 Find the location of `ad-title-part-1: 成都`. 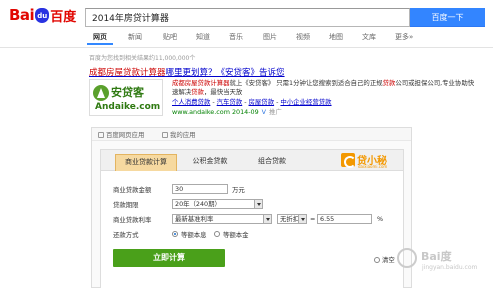

ad-title-part-1: 成都 is located at coordinates (98, 73).